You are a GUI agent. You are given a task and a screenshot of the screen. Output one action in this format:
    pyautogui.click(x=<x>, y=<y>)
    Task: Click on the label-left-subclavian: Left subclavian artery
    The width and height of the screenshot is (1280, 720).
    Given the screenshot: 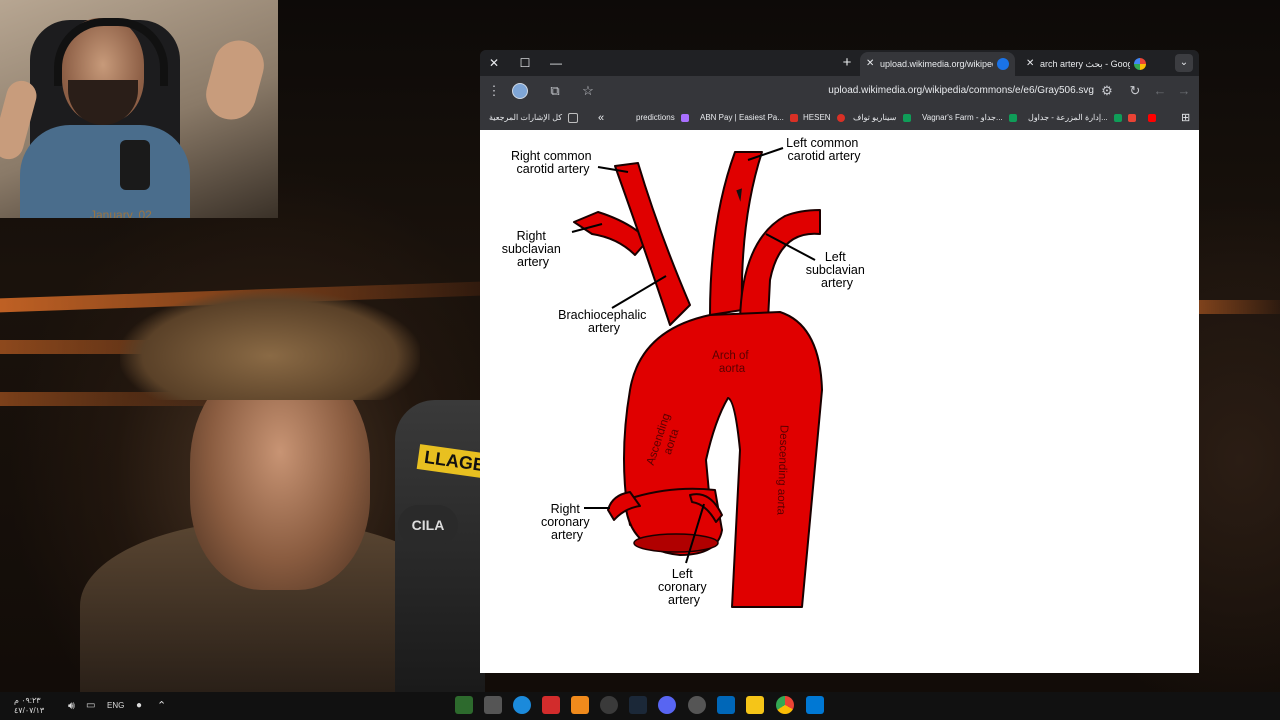 What is the action you would take?
    pyautogui.click(x=837, y=270)
    